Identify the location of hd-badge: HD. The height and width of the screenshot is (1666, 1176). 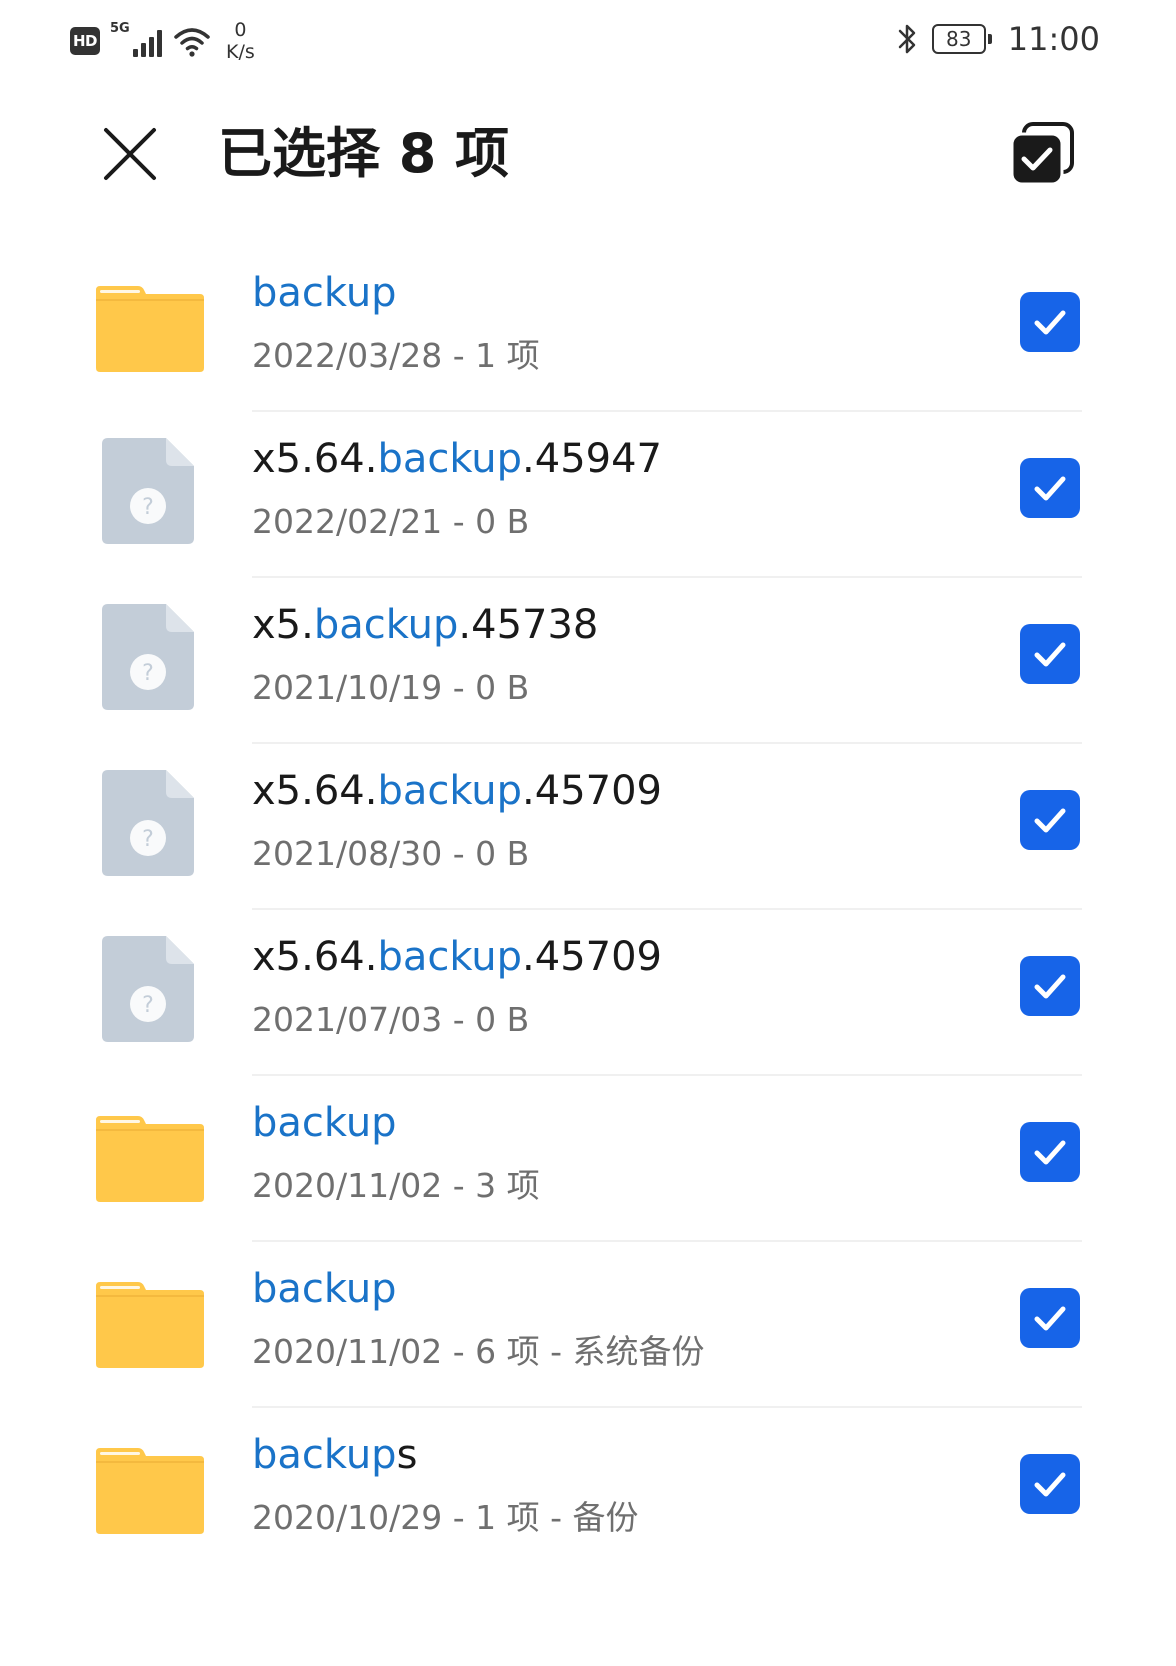
(85, 41).